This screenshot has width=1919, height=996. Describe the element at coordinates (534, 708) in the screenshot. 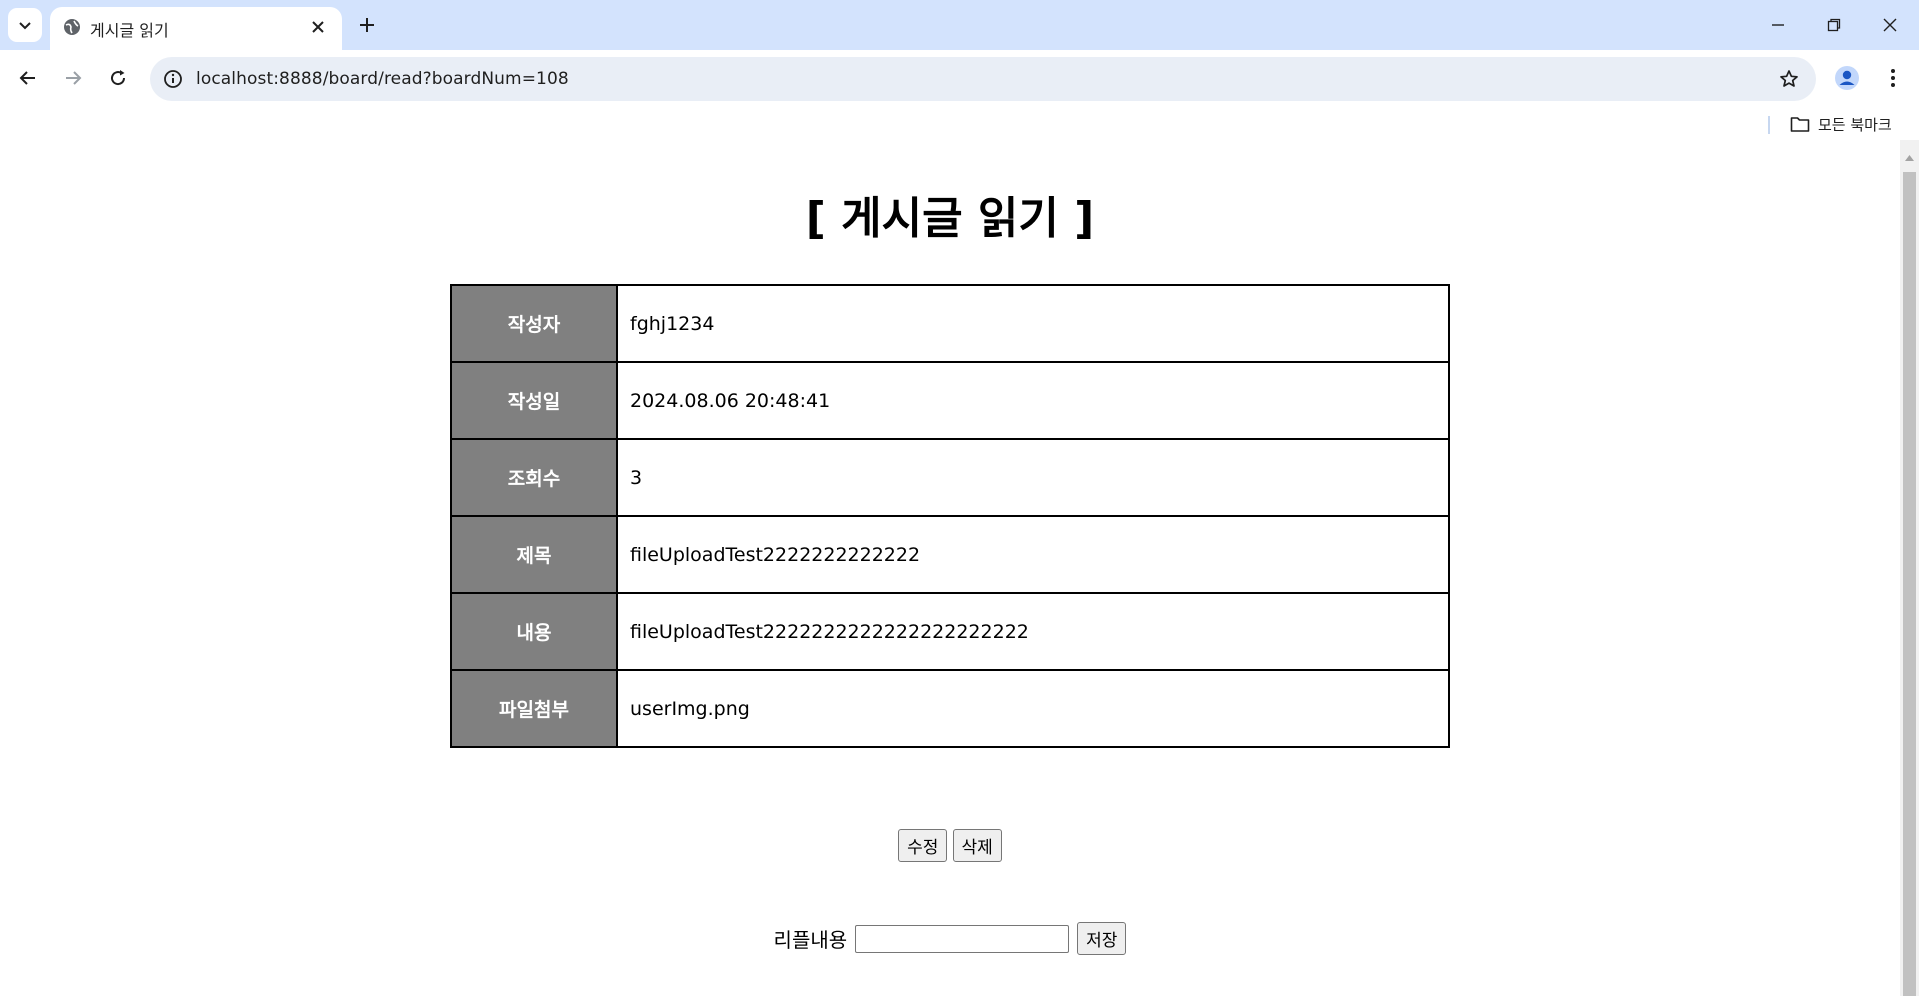

I see `attachment-label: 파일첨부` at that location.